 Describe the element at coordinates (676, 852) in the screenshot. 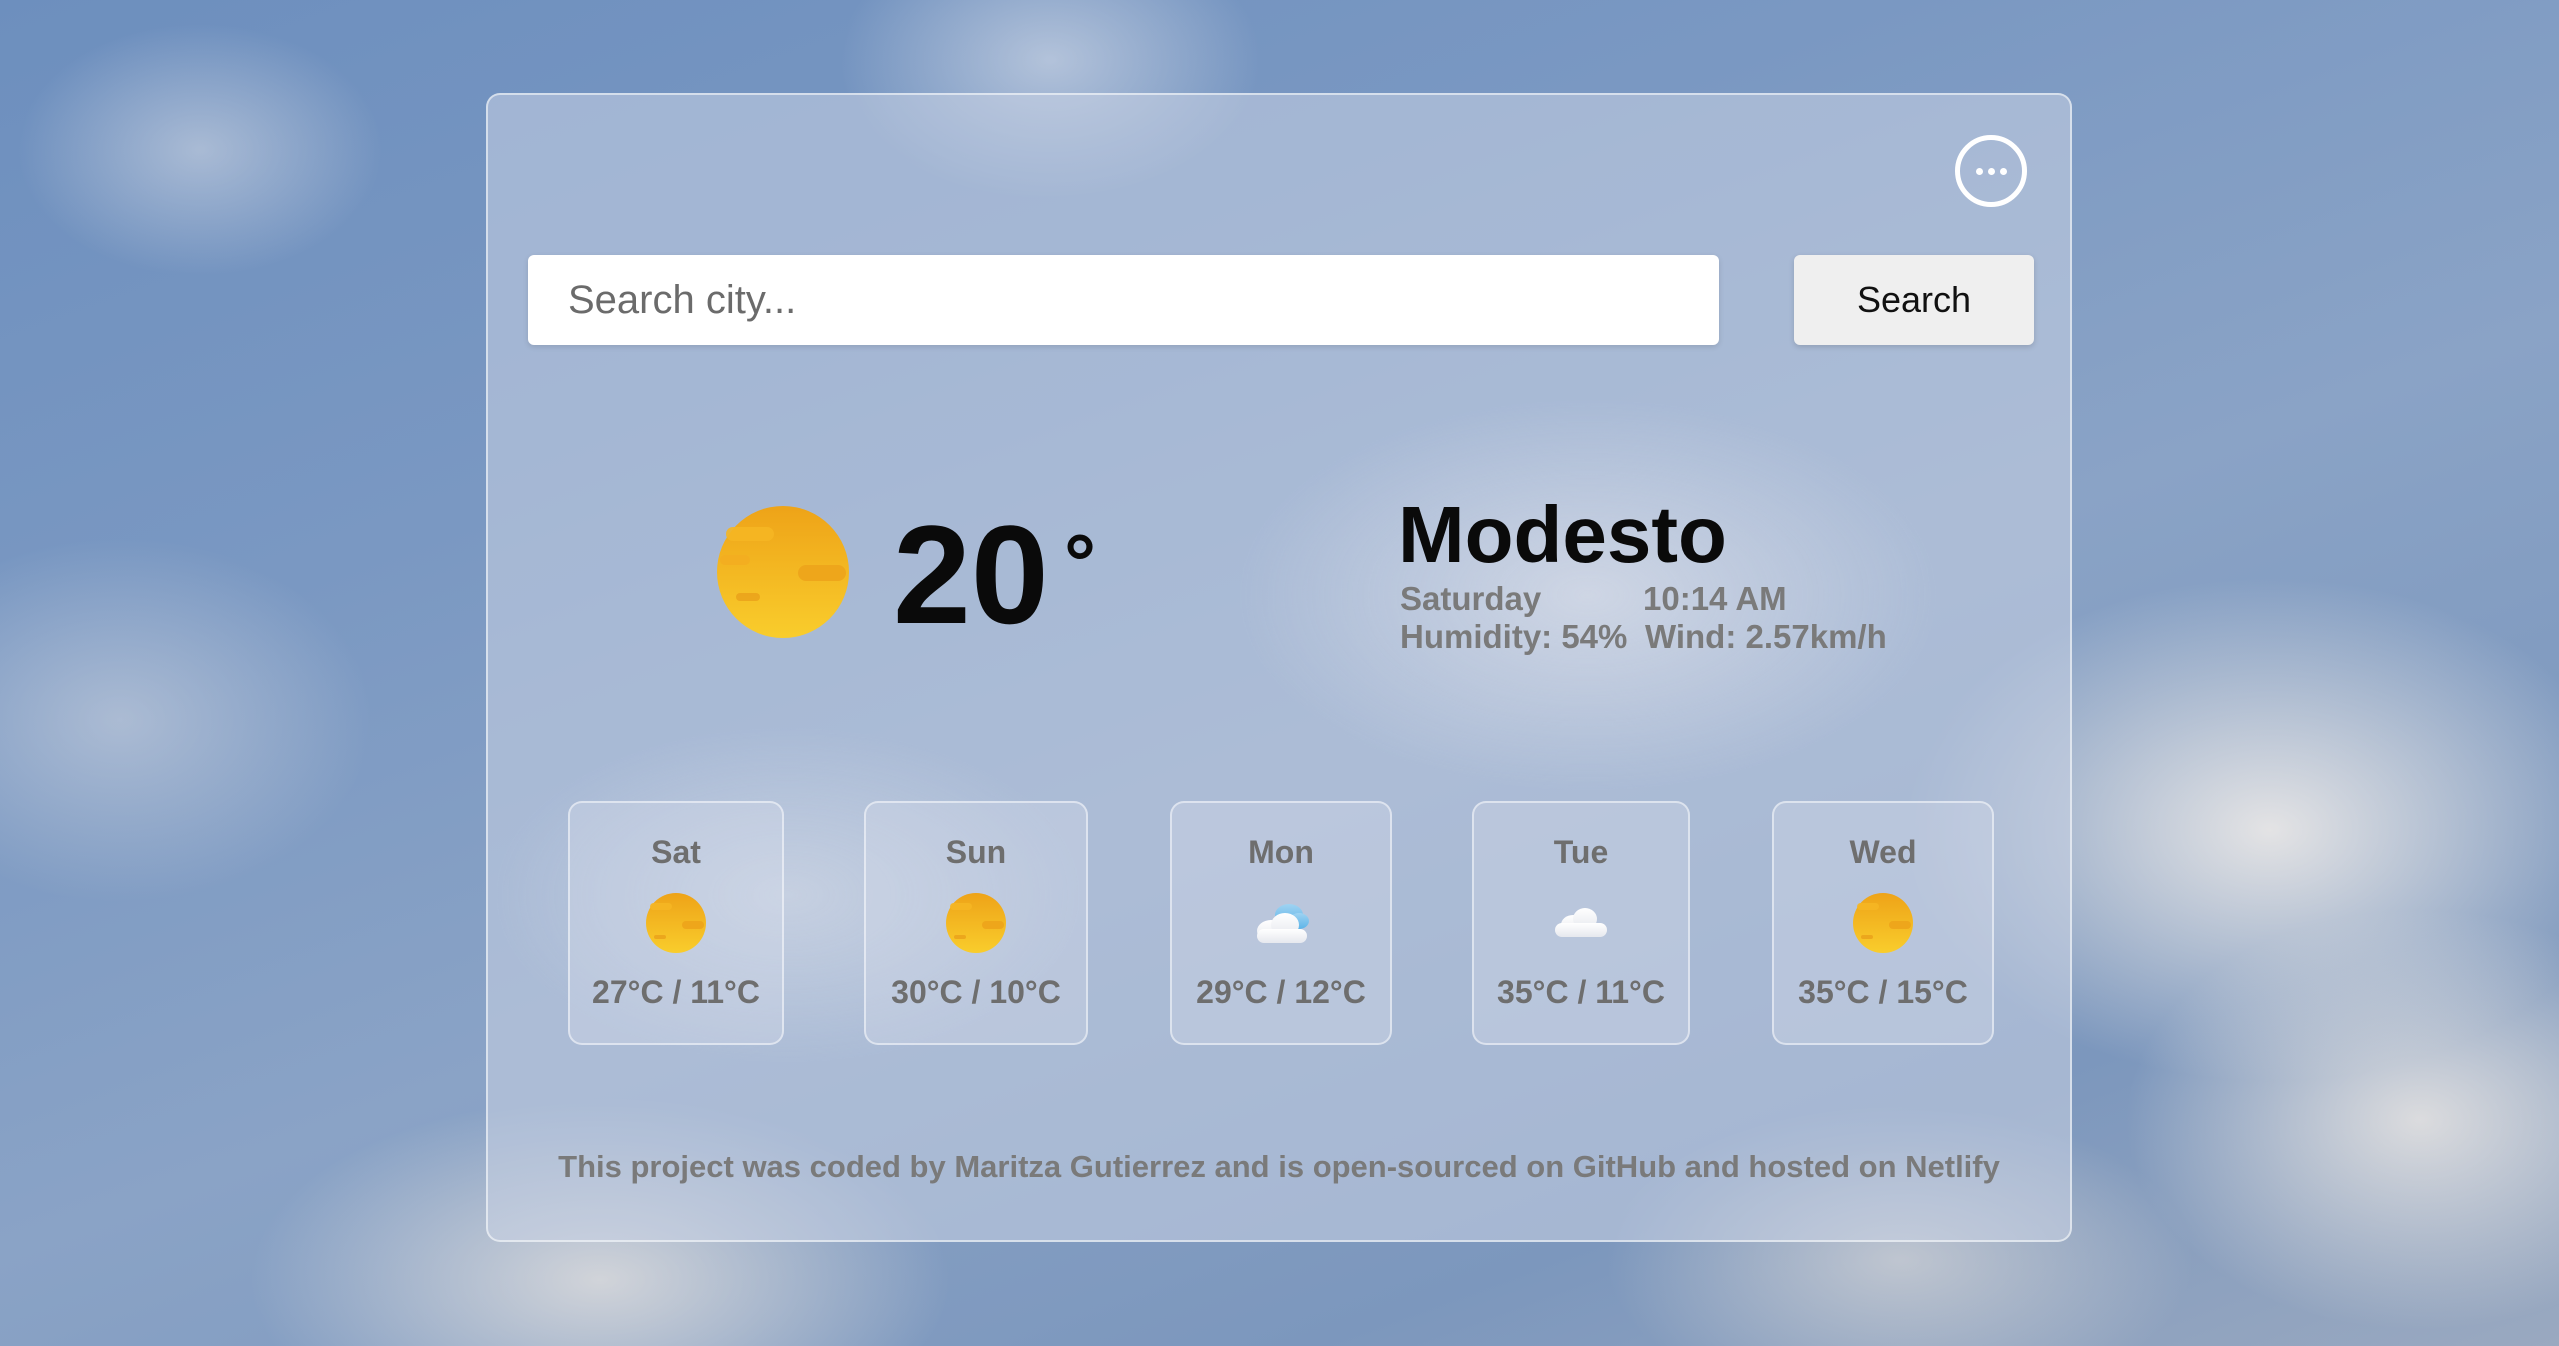

I see `forecast-day: Sat` at that location.